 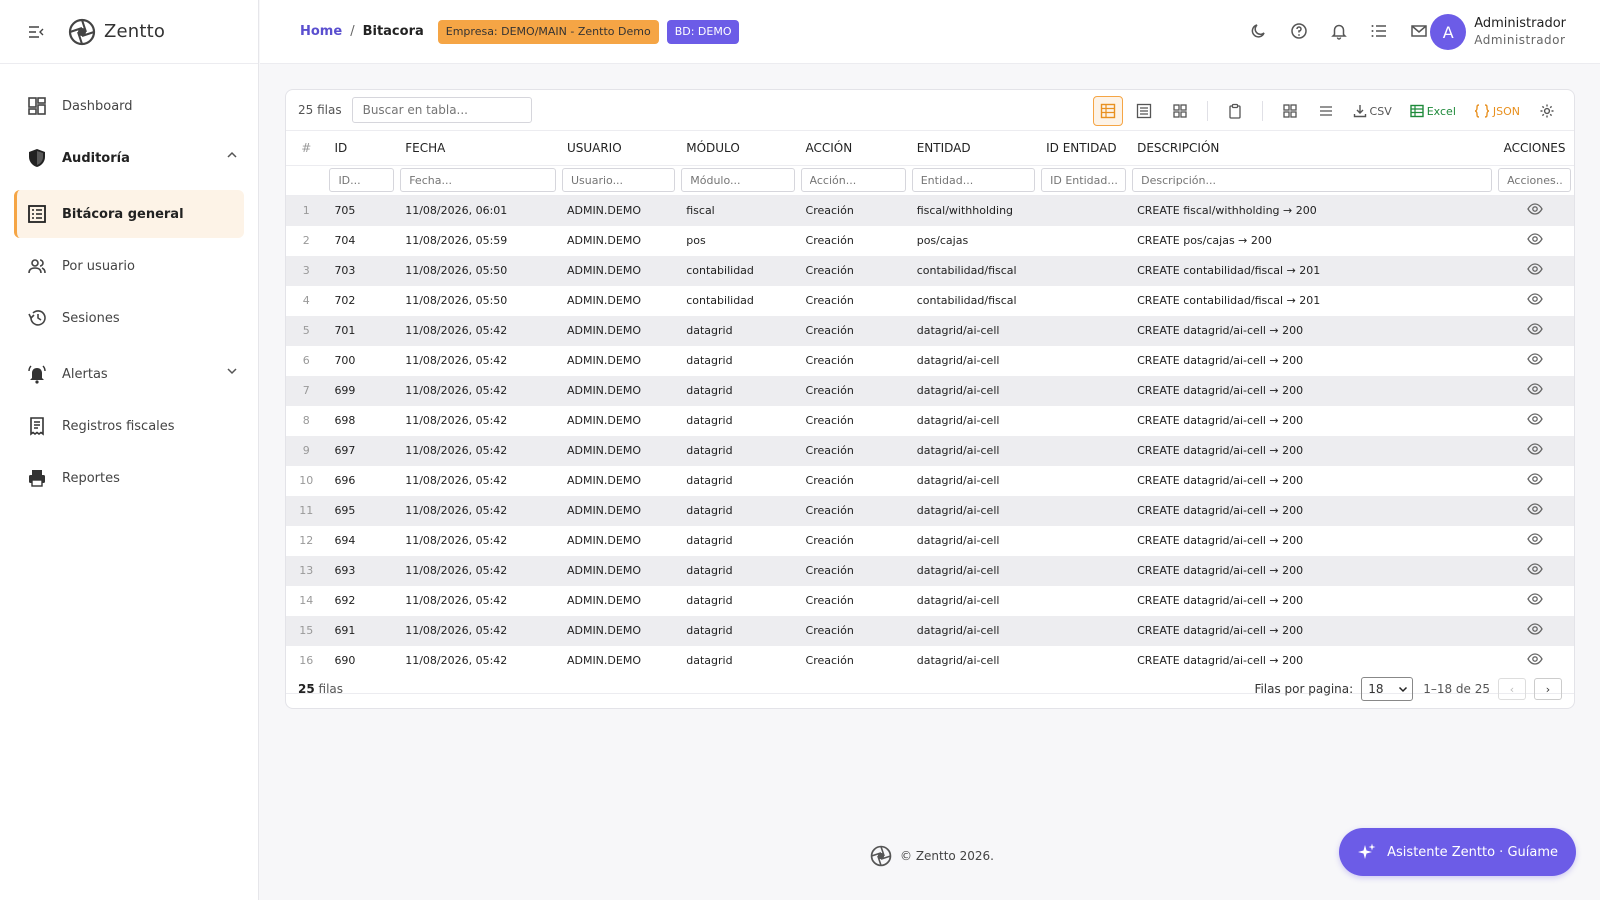 I want to click on table-cell: 11/08/2026, 05:42, so click(x=478, y=570).